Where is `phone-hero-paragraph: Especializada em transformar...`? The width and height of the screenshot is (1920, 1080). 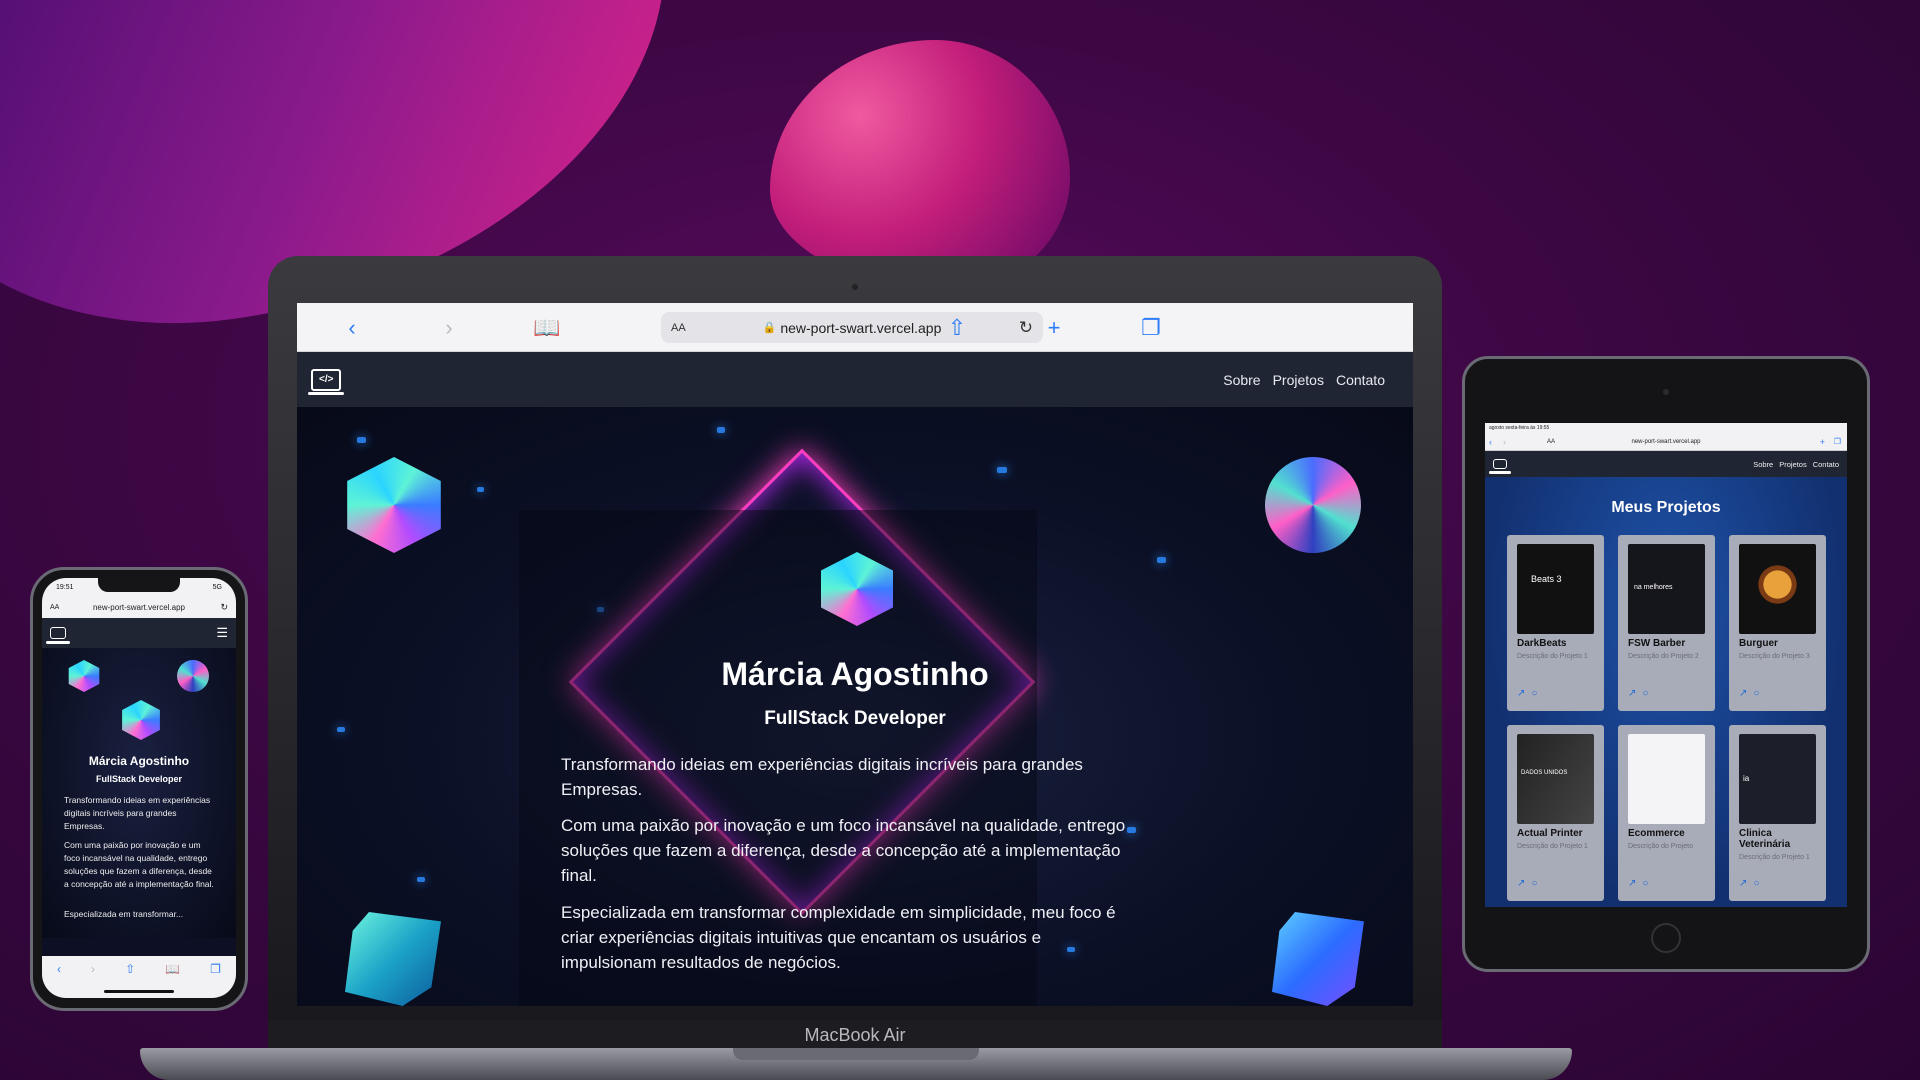 phone-hero-paragraph: Especializada em transformar... is located at coordinates (124, 914).